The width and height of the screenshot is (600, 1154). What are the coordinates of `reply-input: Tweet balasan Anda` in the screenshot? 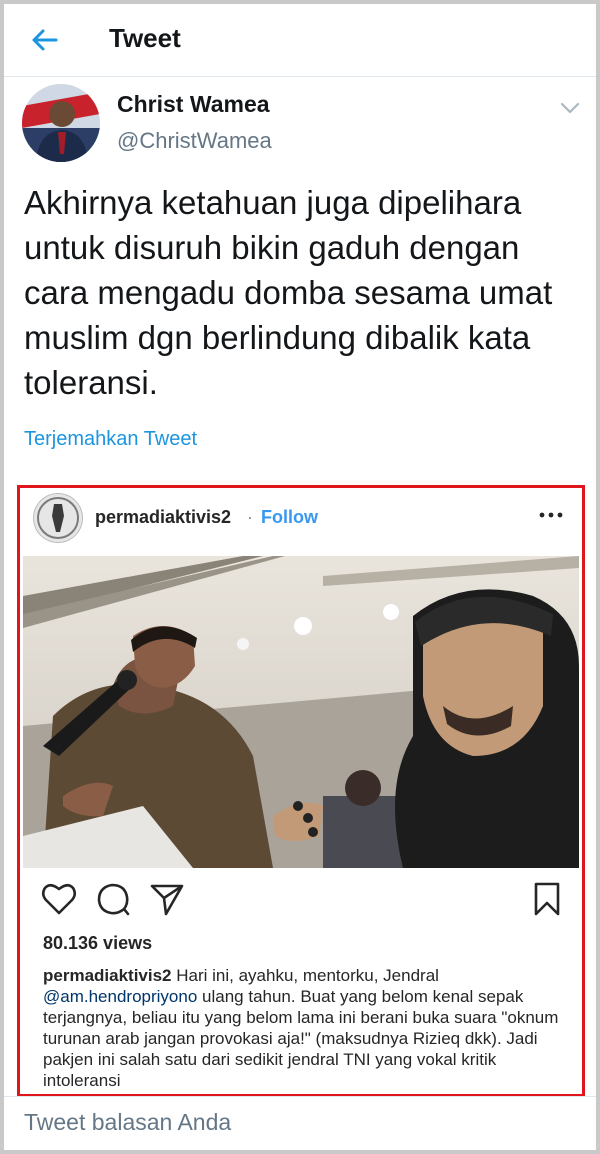 It's located at (127, 1122).